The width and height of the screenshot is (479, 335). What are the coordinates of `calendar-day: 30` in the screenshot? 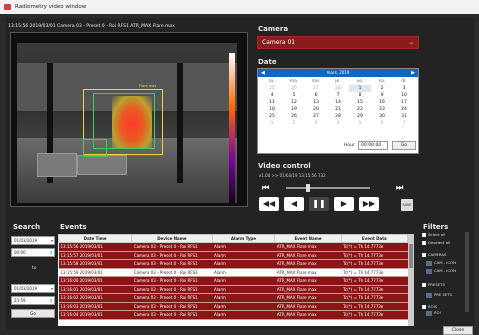 It's located at (382, 116).